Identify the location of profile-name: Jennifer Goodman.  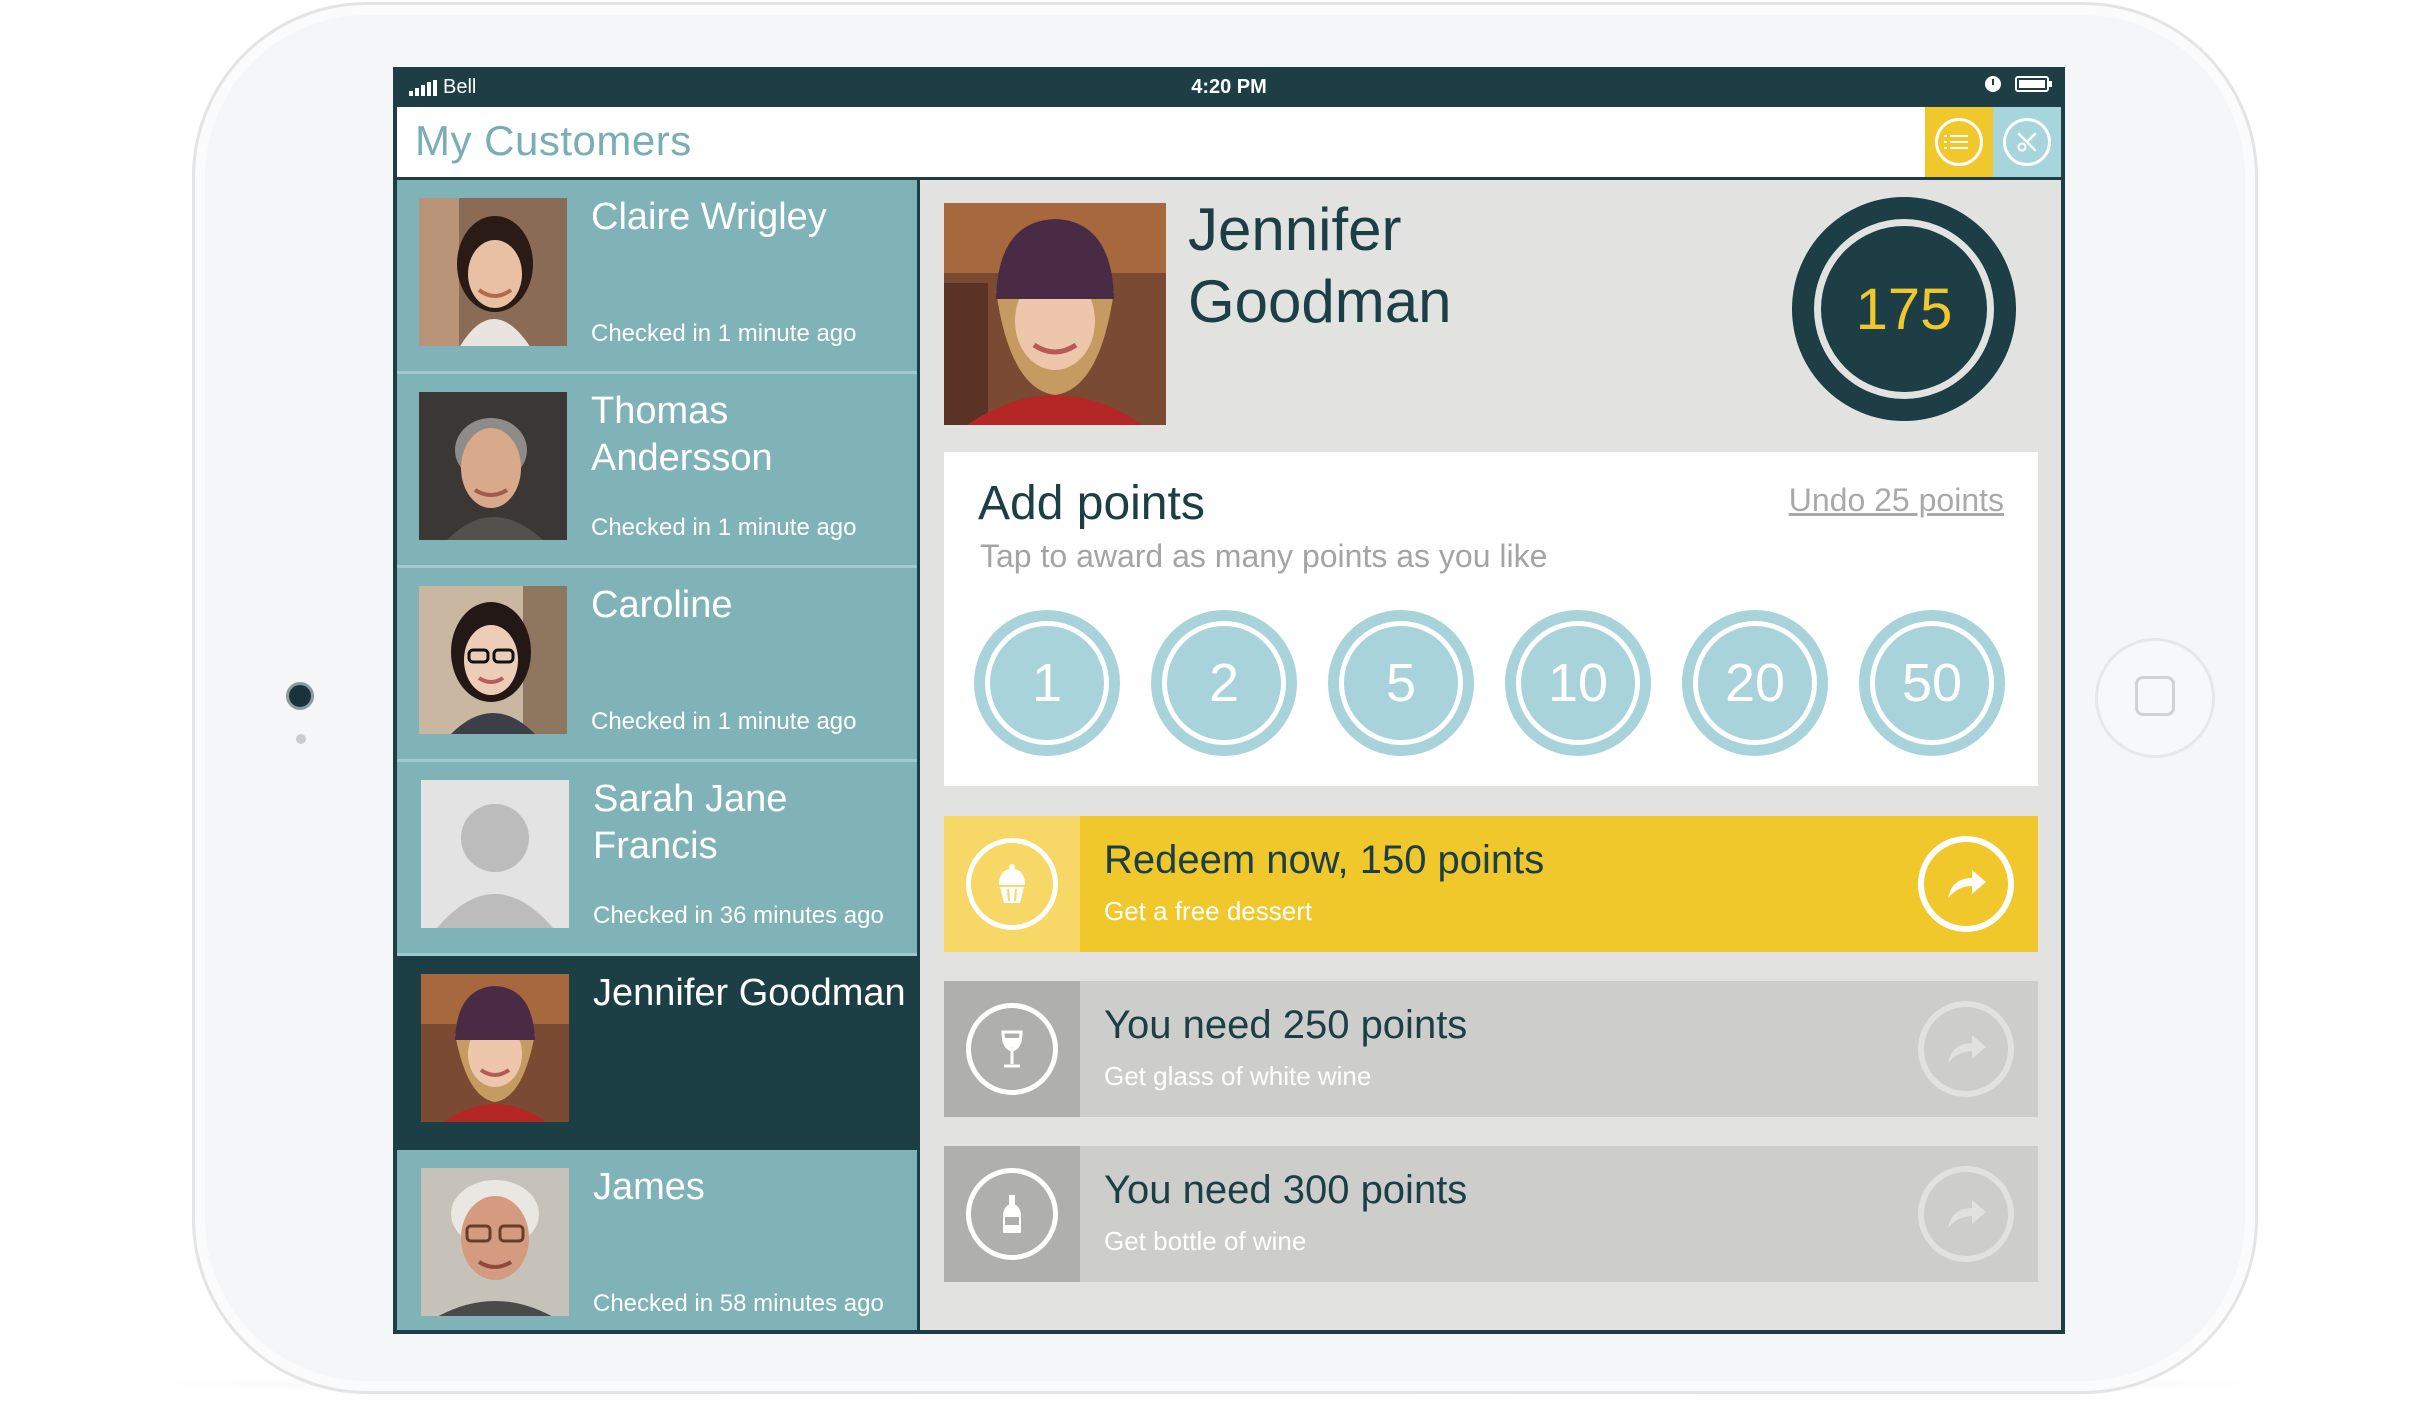
(1320, 266).